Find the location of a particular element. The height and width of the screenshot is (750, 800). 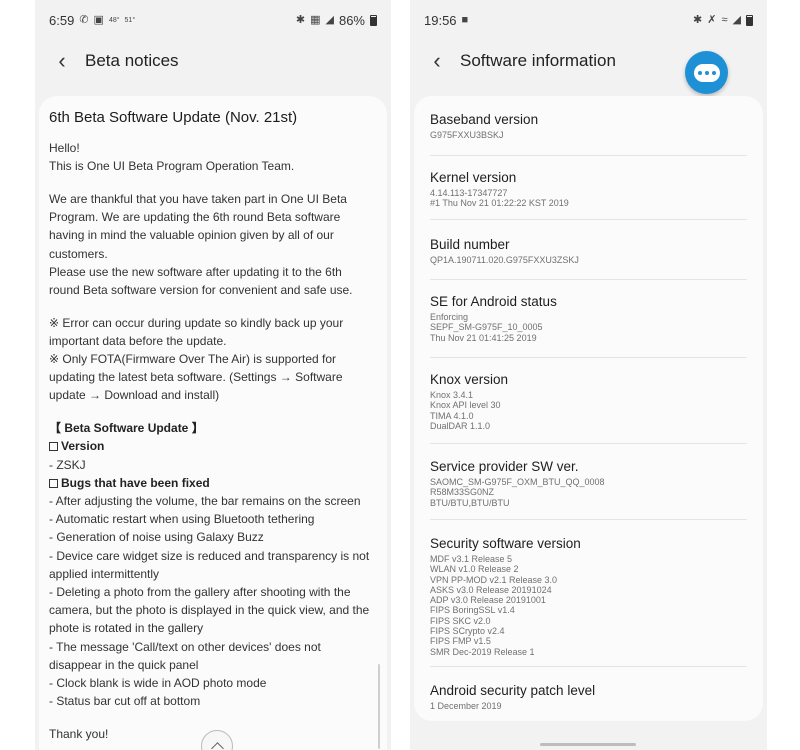

info-value: 1 December 2019 is located at coordinates (466, 706).